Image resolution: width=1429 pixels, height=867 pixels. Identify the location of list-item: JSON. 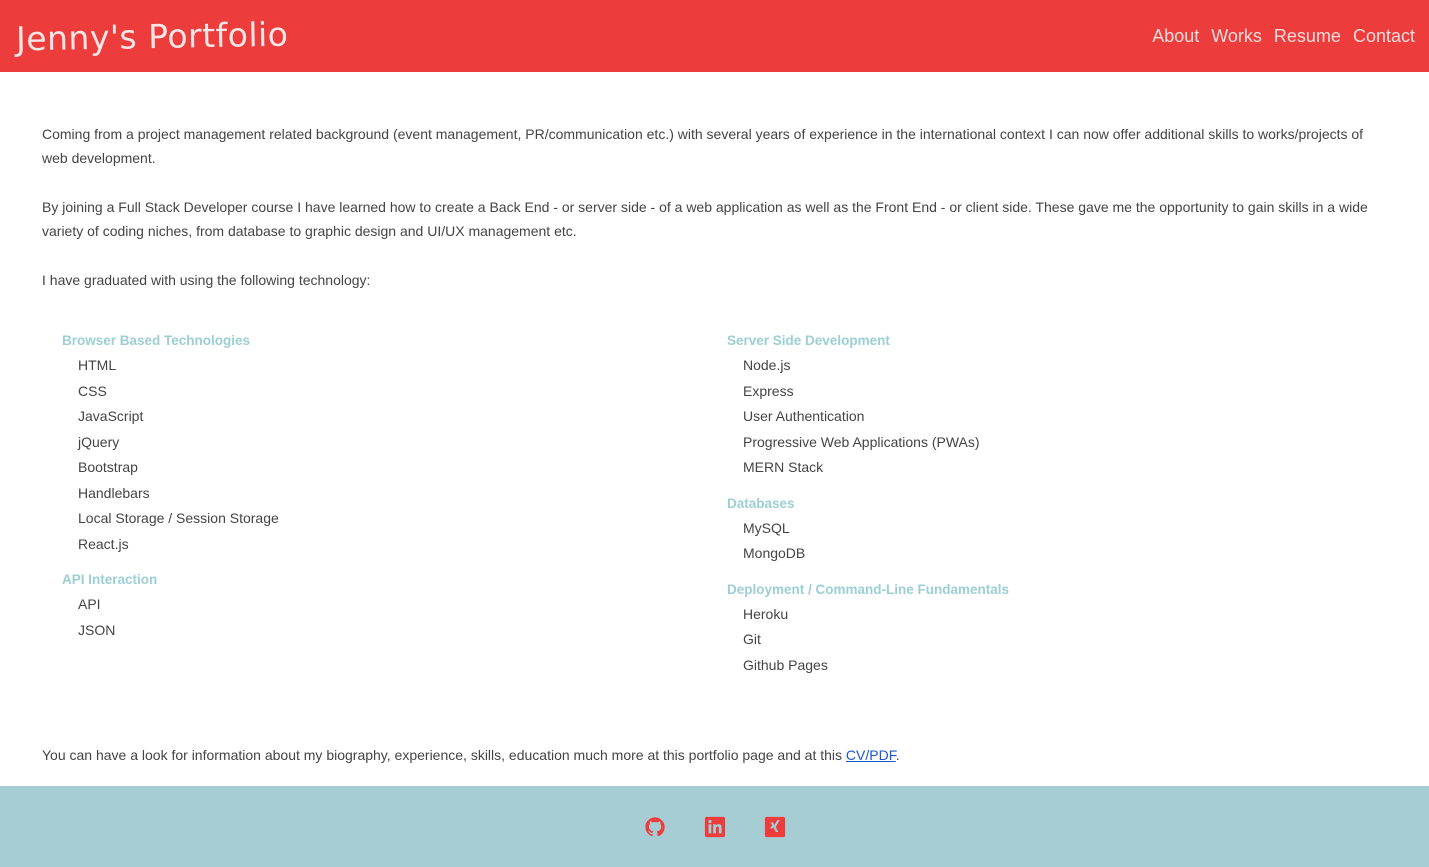
(97, 629).